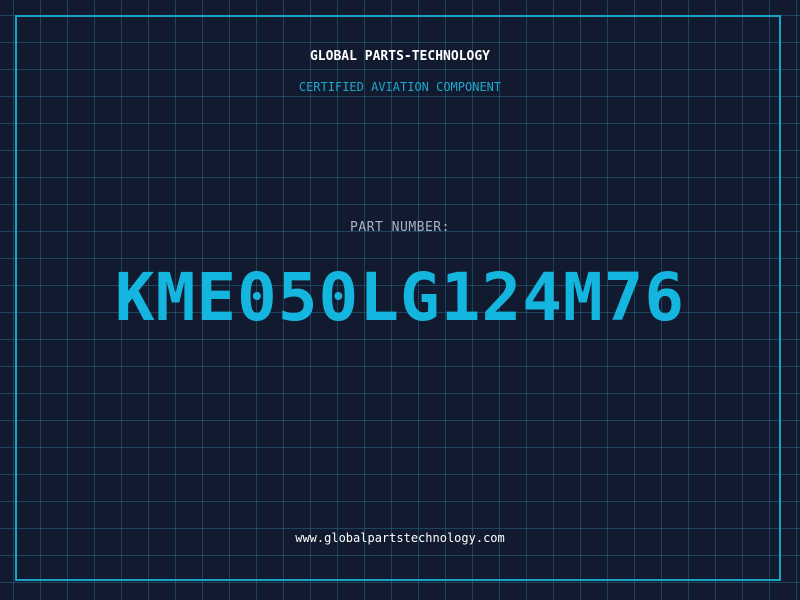 Image resolution: width=800 pixels, height=600 pixels. I want to click on part-number-value: KME050LG124M76, so click(400, 297).